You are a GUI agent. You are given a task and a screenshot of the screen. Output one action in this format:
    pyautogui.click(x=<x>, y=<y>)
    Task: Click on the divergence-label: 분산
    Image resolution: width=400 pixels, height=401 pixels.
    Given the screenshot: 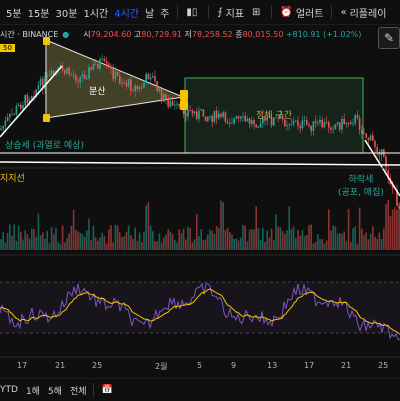 What is the action you would take?
    pyautogui.click(x=97, y=90)
    